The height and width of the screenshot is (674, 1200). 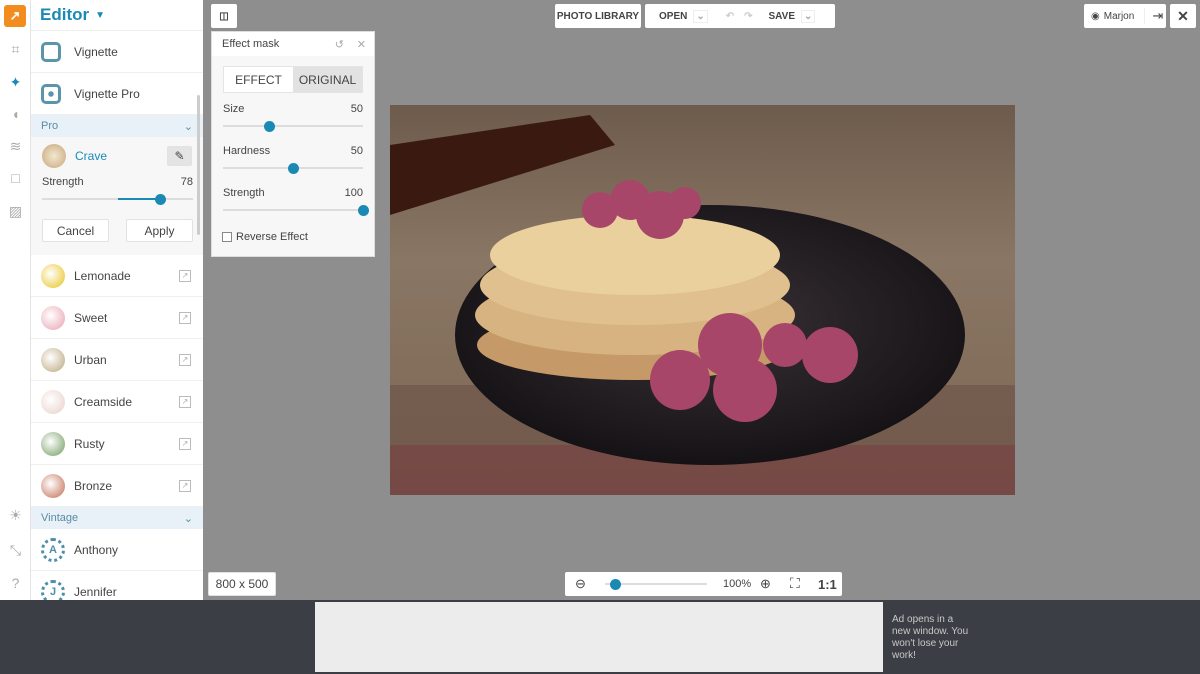 I want to click on list-item-vignette: Vignette, so click(x=117, y=52).